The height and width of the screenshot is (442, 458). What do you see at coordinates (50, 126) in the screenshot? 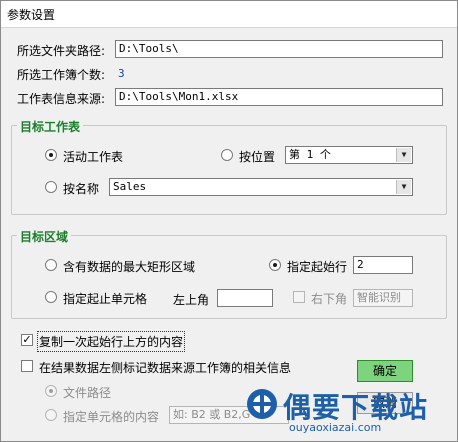
I see `target-sheet-group-title: 目标工作表` at bounding box center [50, 126].